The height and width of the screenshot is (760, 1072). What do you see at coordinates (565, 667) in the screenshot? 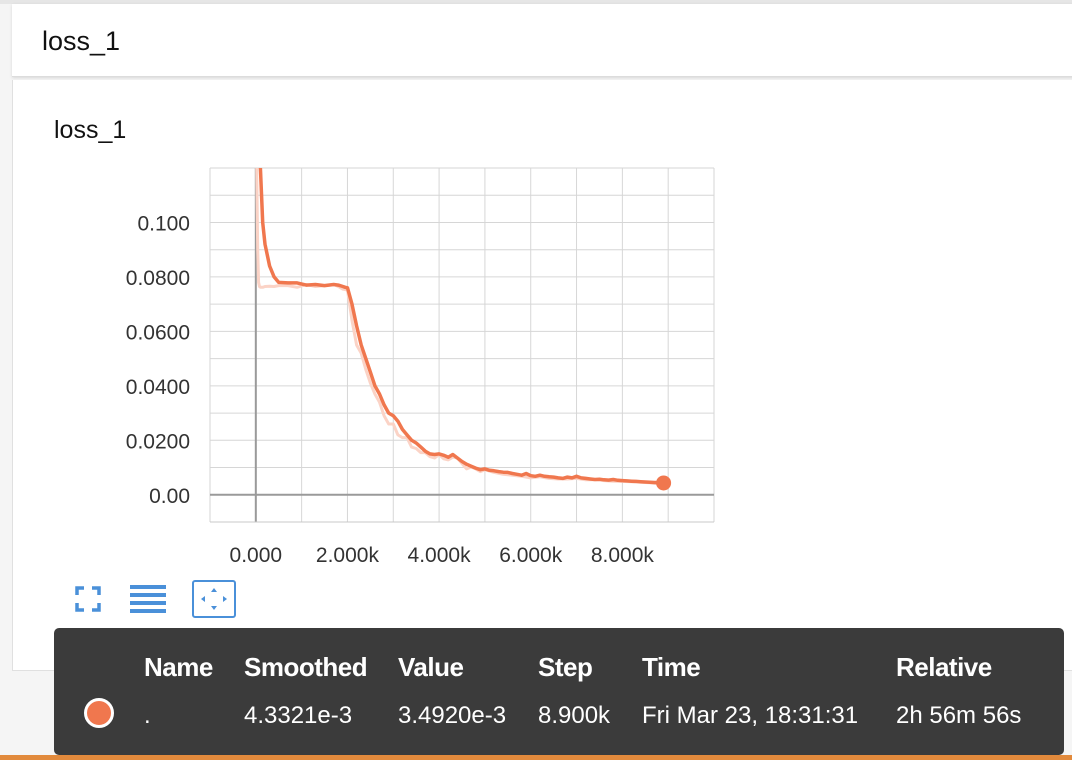
I see `header-step: Step` at bounding box center [565, 667].